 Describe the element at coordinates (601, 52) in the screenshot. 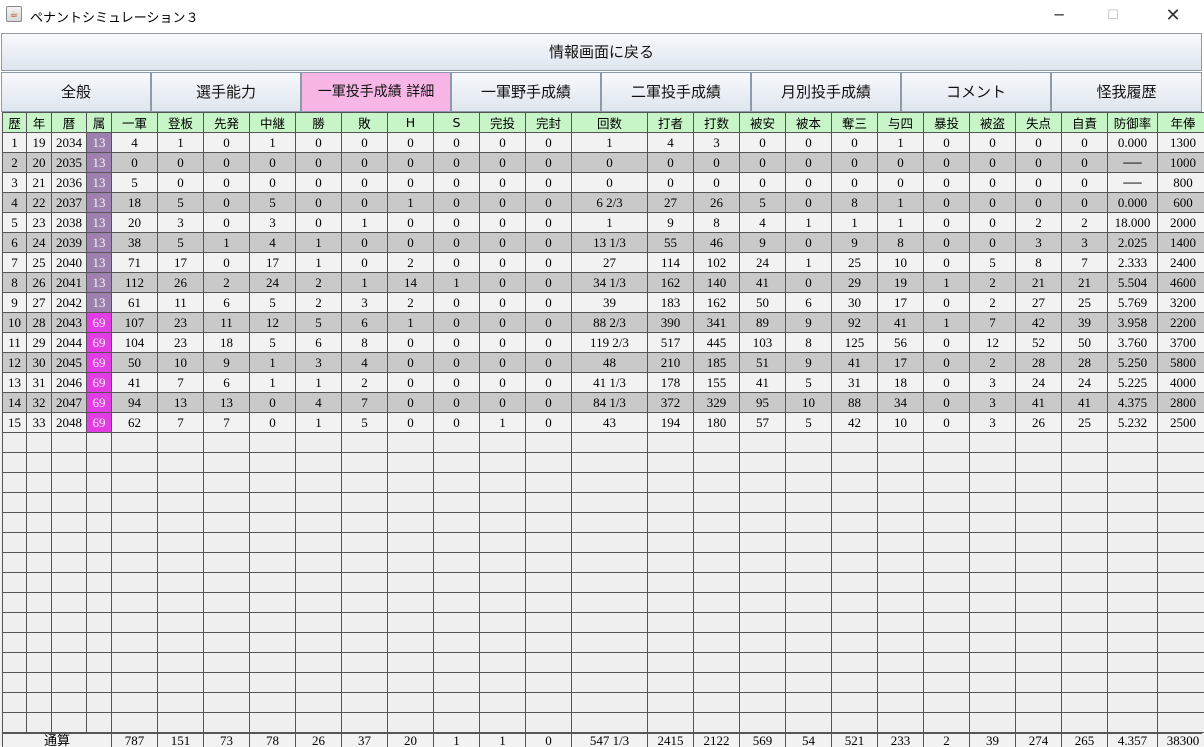

I see `back-to-info-button: 情報画面に戻る` at that location.